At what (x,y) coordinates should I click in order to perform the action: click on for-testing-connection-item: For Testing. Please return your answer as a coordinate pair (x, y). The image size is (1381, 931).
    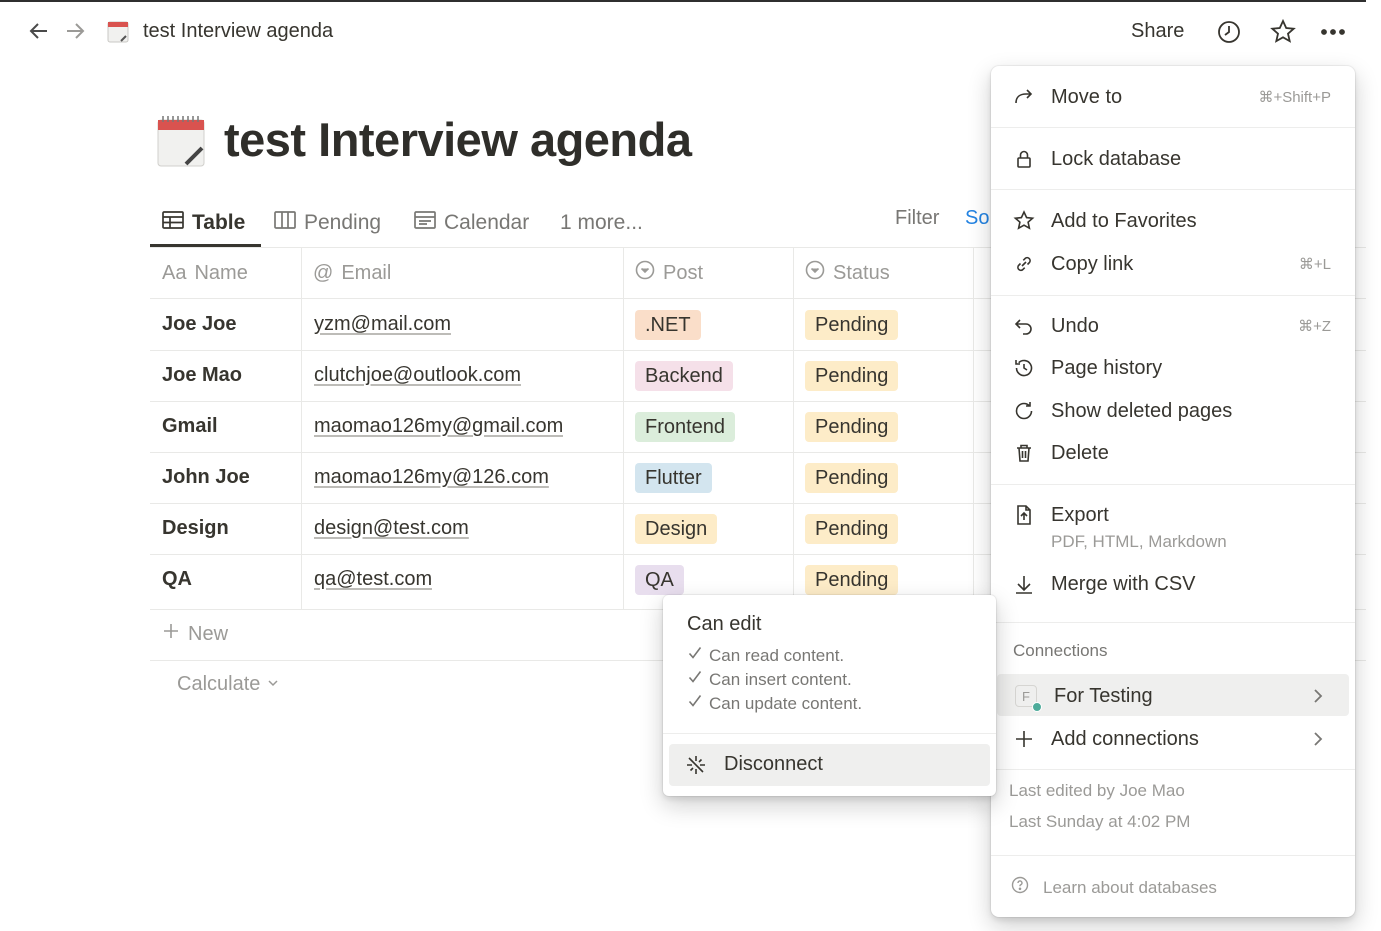
    Looking at the image, I should click on (1173, 696).